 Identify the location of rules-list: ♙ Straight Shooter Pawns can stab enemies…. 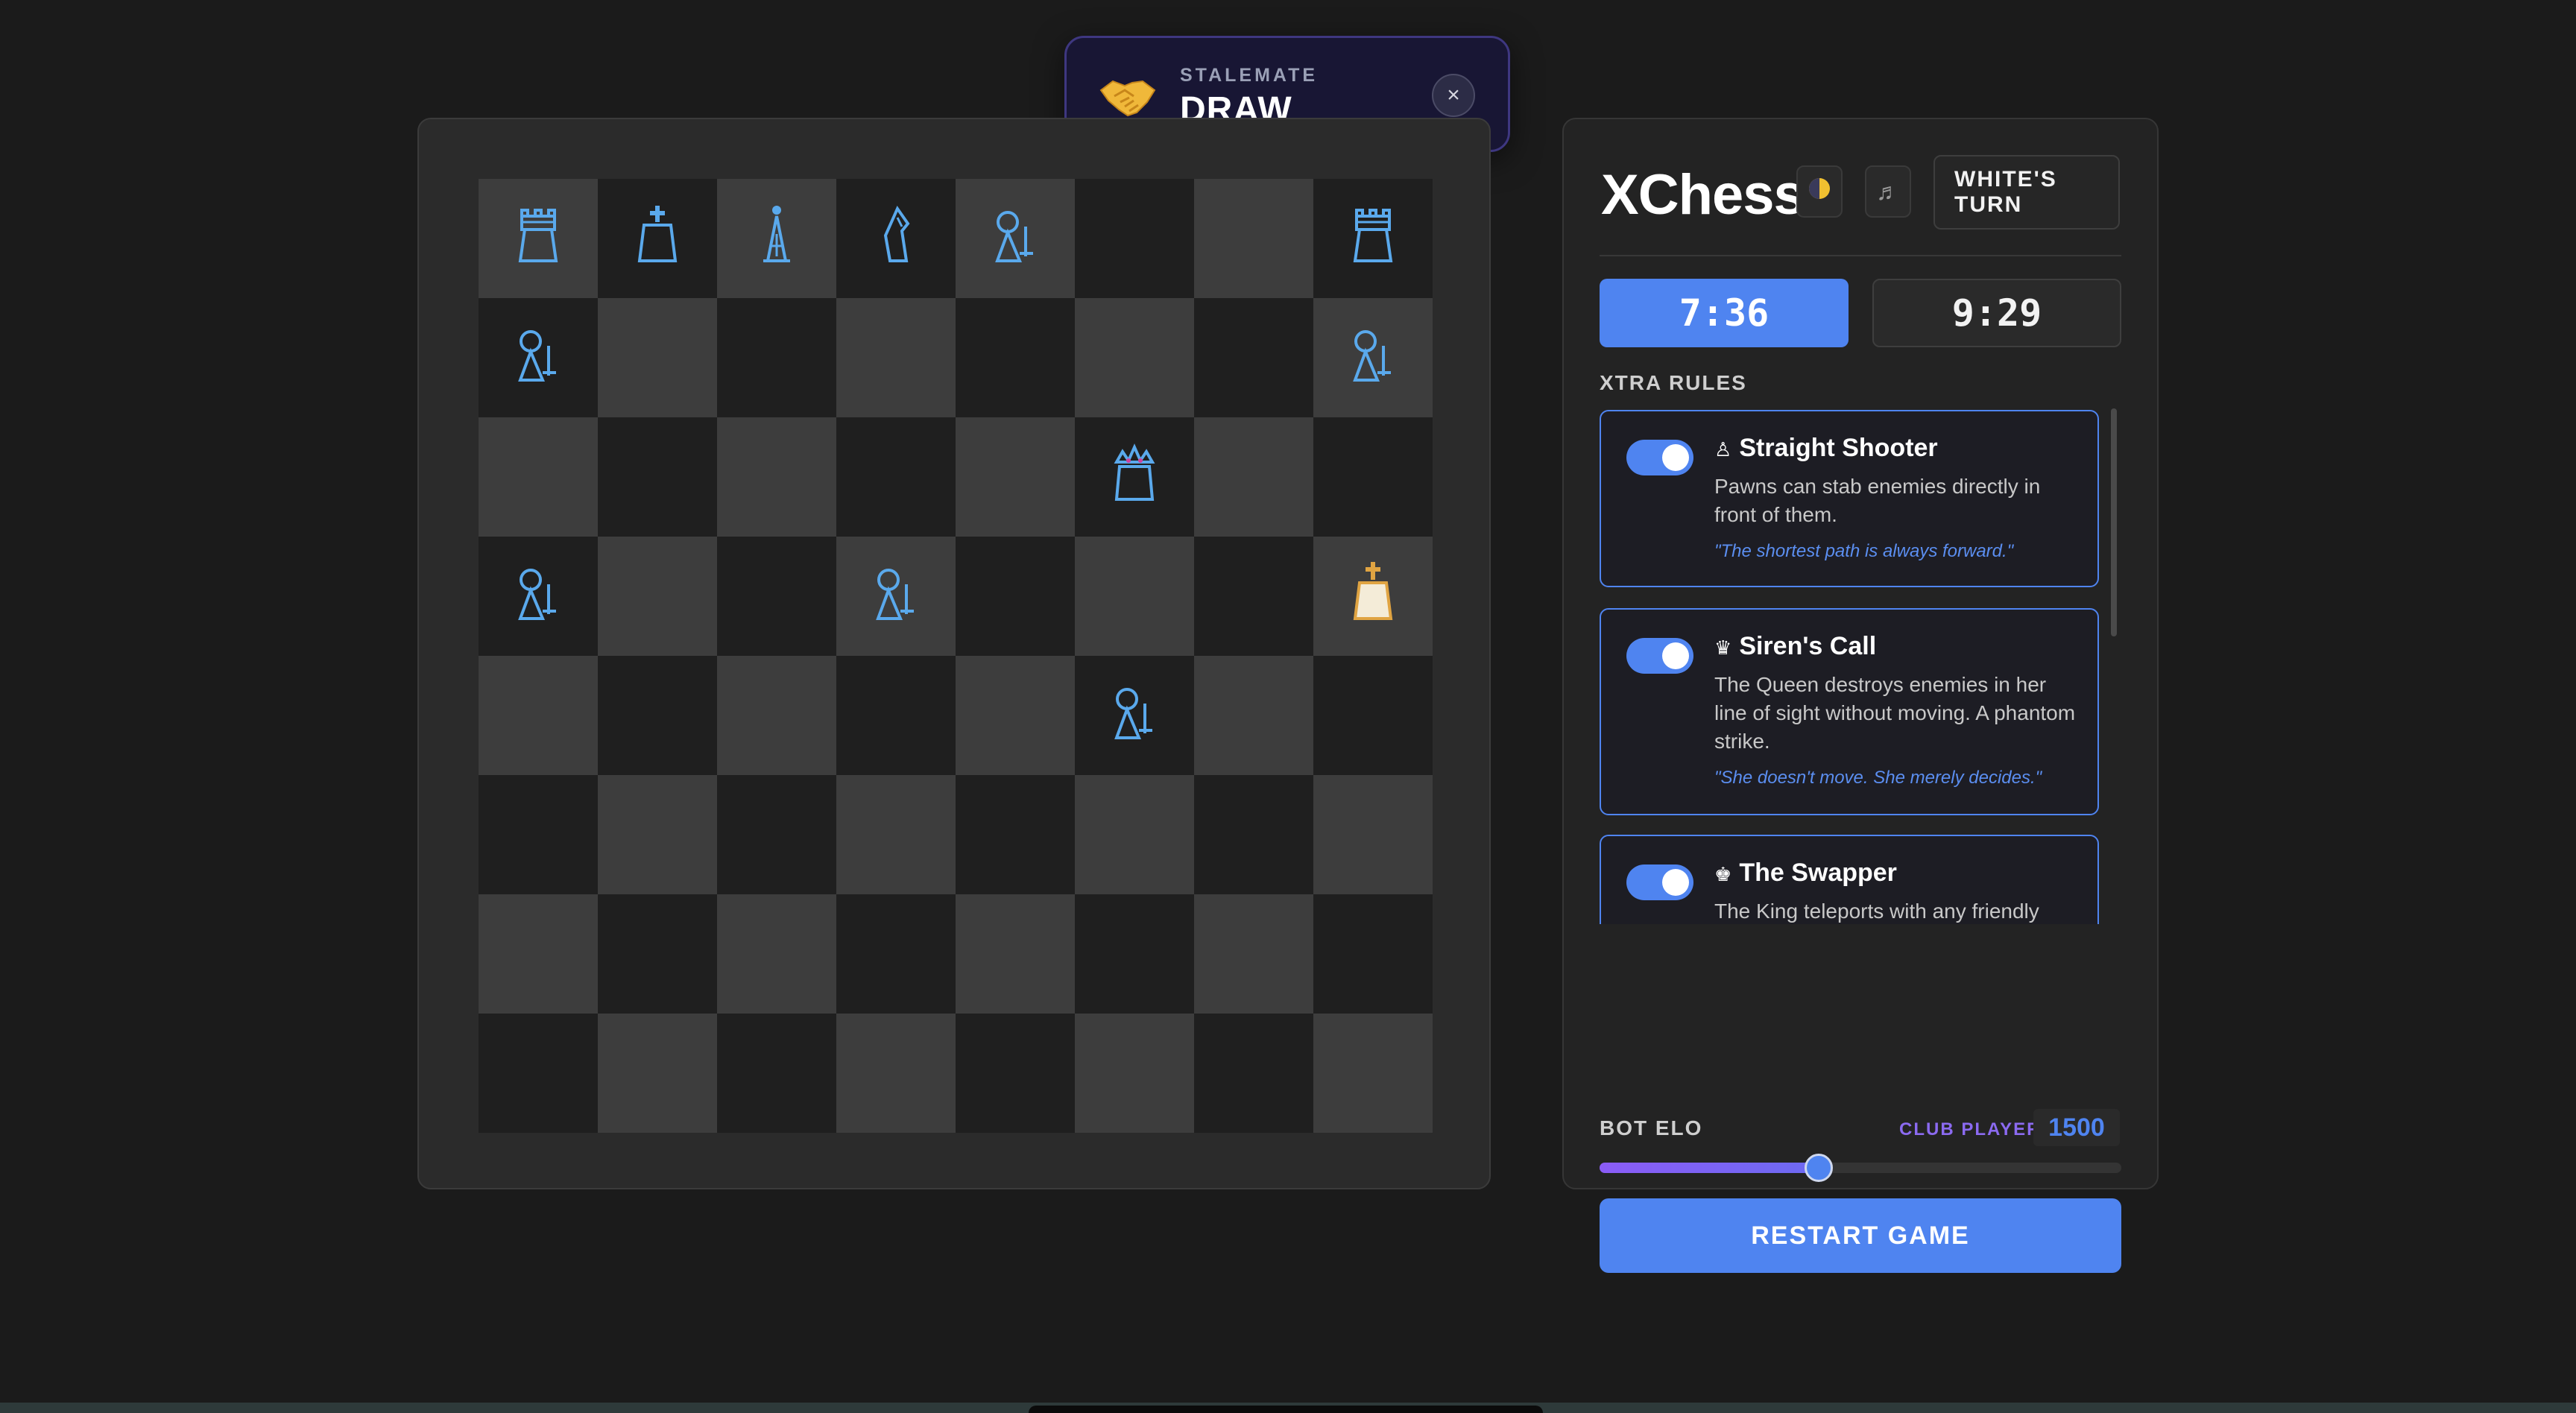
(1849, 667).